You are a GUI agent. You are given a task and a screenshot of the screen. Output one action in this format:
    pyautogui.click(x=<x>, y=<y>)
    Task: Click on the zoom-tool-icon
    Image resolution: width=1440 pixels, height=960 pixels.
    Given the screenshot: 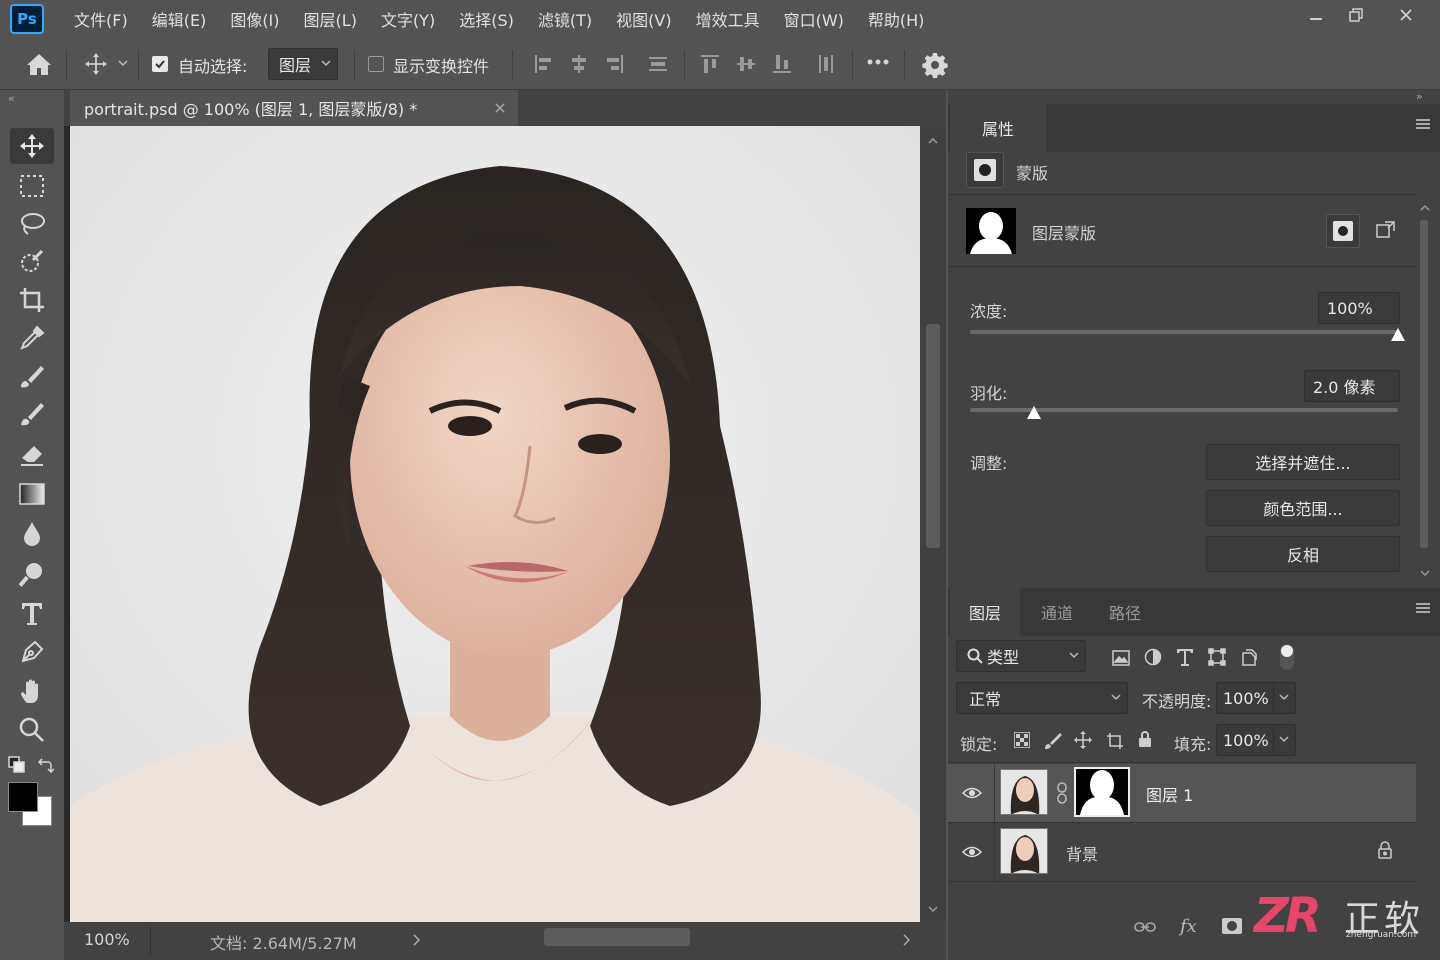 What is the action you would take?
    pyautogui.click(x=32, y=730)
    